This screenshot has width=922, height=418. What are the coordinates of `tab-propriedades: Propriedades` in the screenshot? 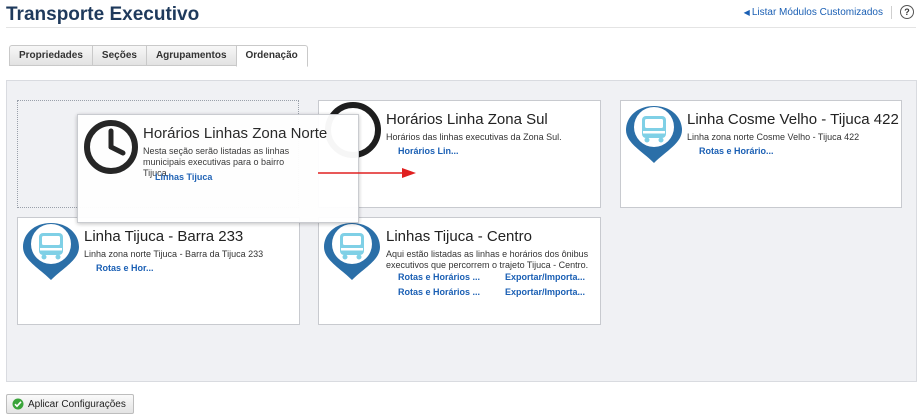 It's located at (50, 55).